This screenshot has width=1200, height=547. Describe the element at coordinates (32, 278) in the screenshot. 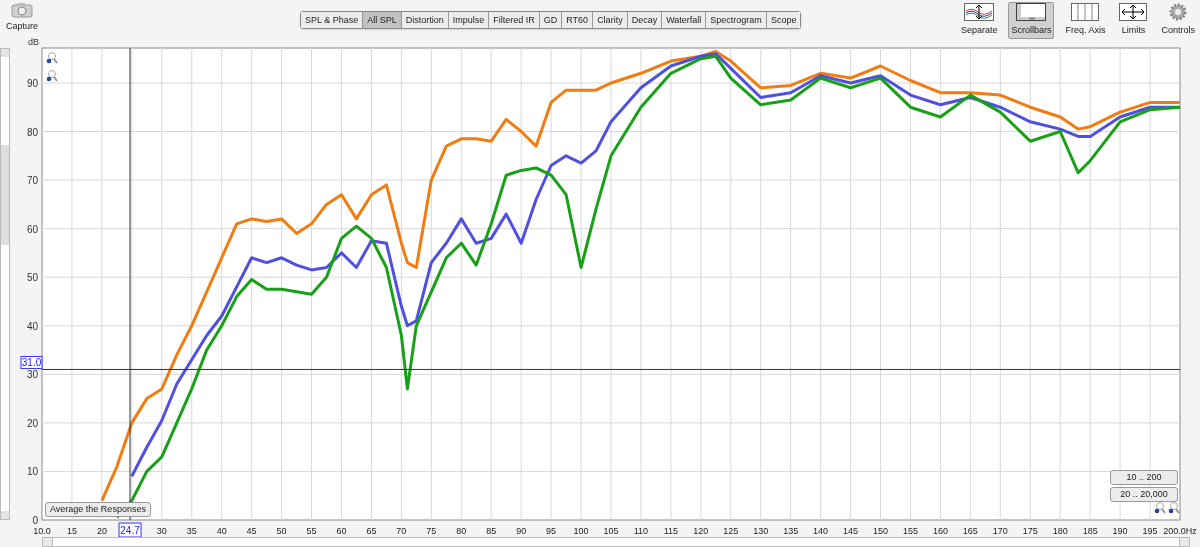

I see `y-tick-label: 50` at that location.